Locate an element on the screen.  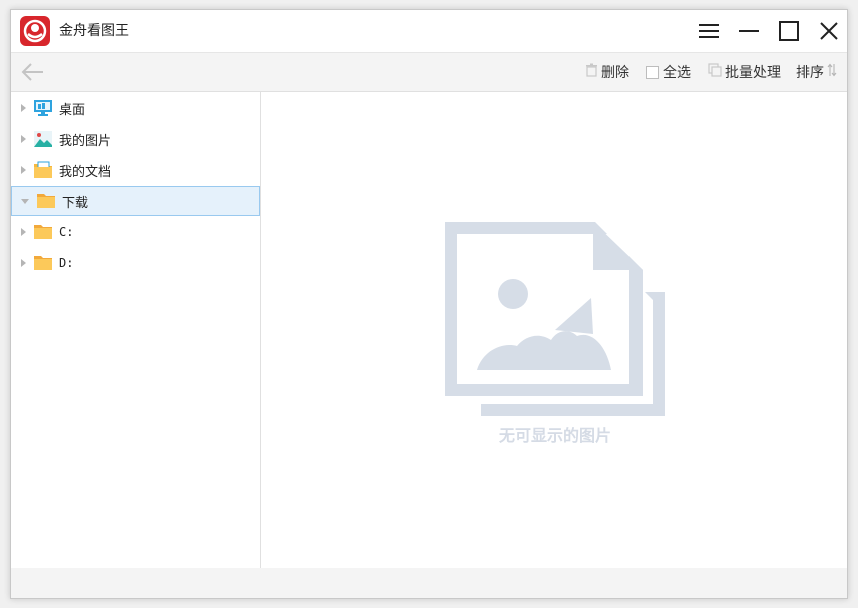
empty-state-text: 无可显示的图片 is located at coordinates (554, 435).